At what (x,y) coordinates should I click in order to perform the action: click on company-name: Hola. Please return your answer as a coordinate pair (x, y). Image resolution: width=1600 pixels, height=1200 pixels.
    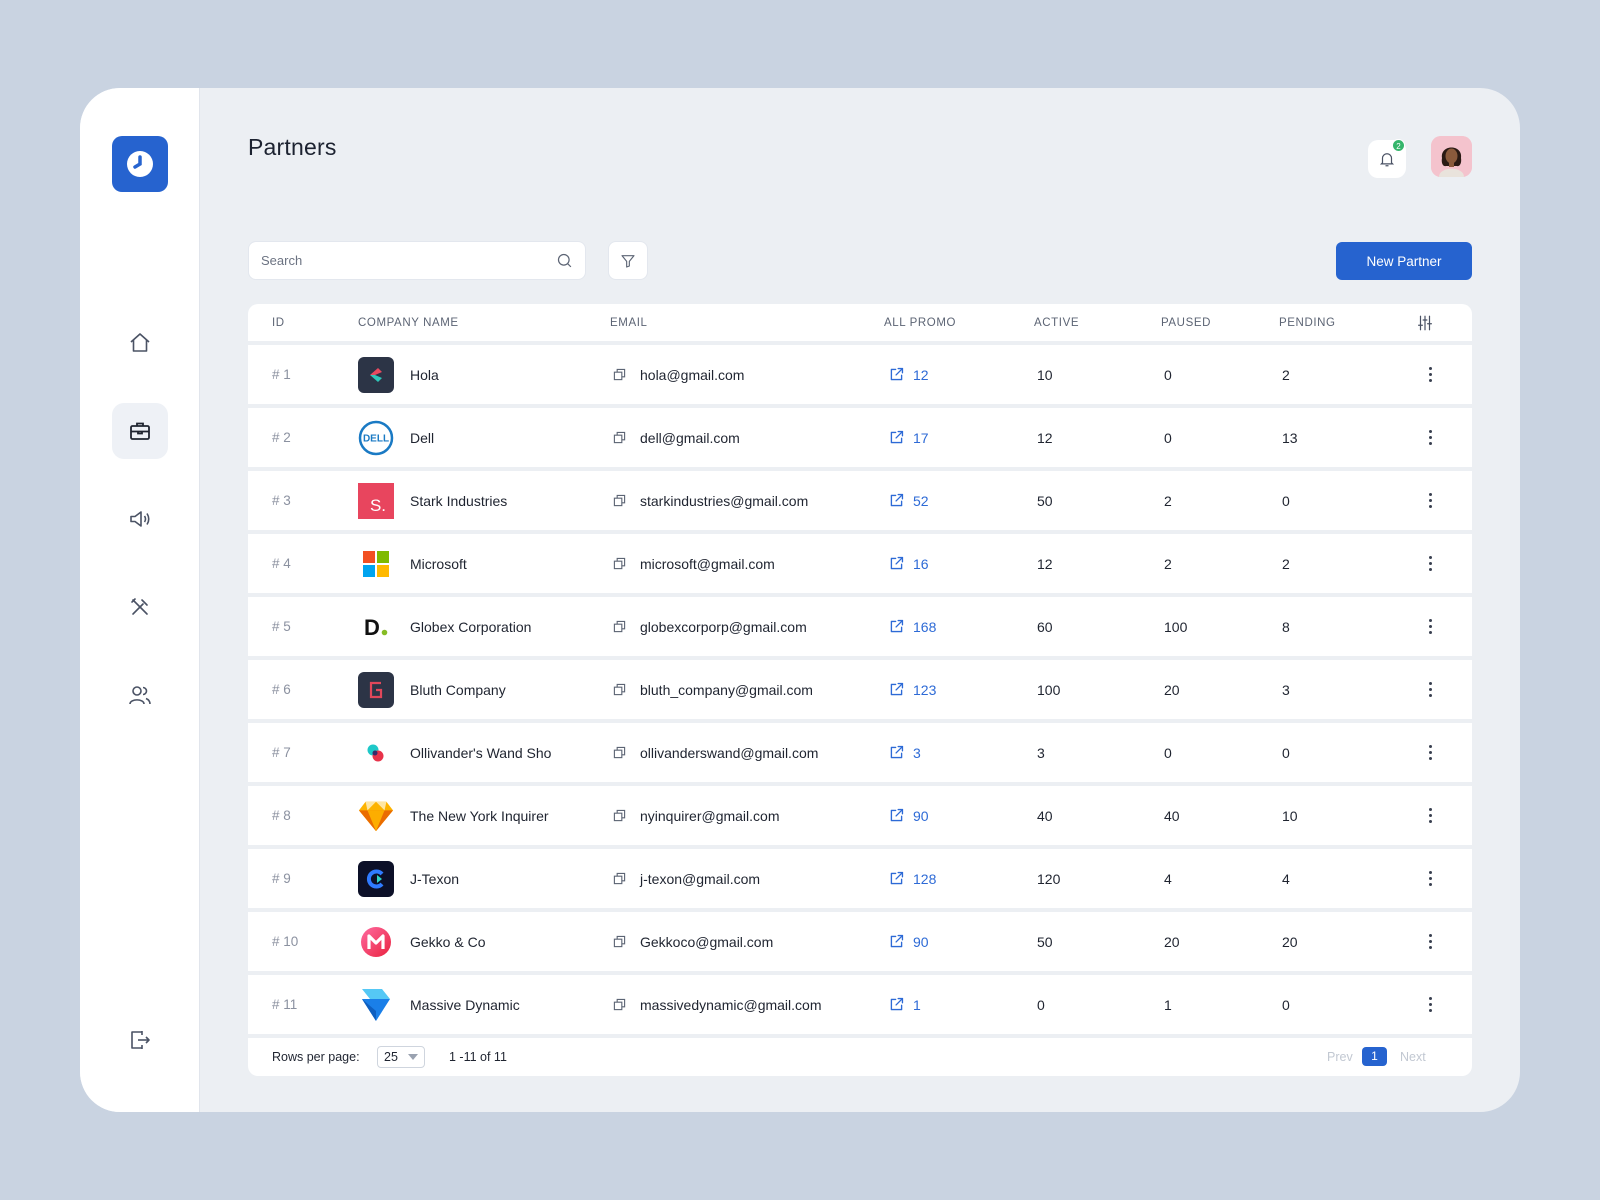
    Looking at the image, I should click on (424, 375).